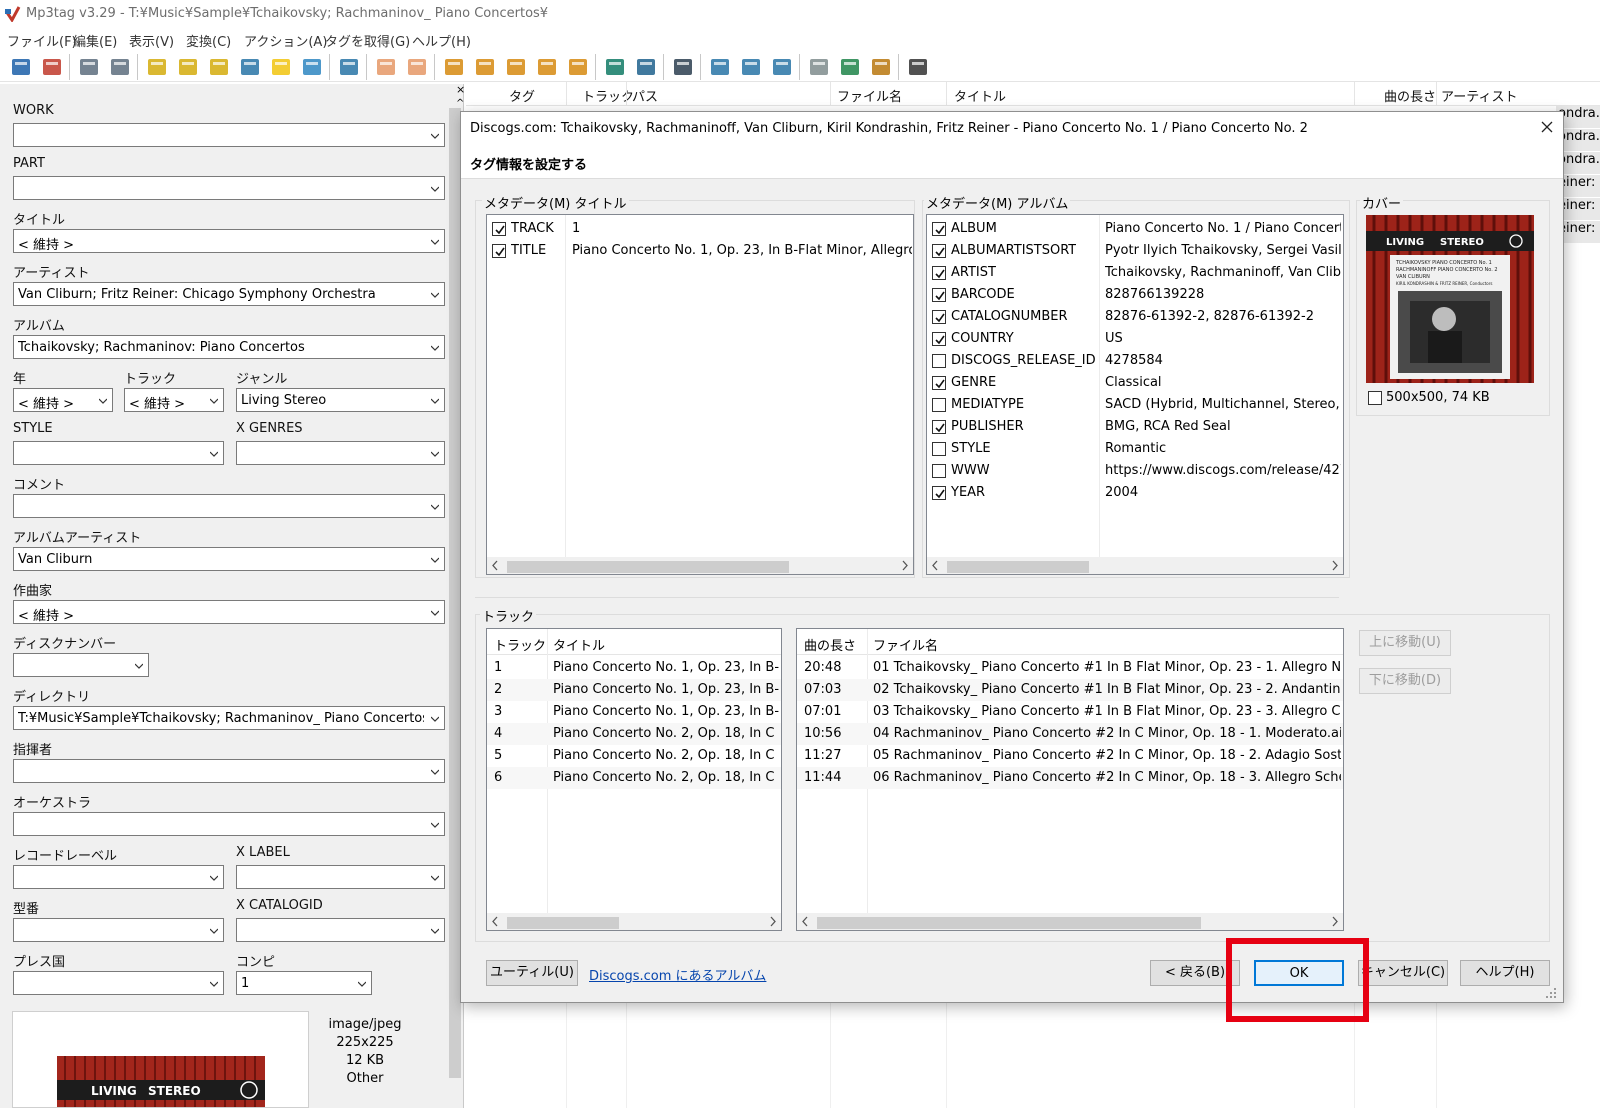 The height and width of the screenshot is (1108, 1600). Describe the element at coordinates (250, 67) in the screenshot. I see `favorite-folder-icon` at that location.